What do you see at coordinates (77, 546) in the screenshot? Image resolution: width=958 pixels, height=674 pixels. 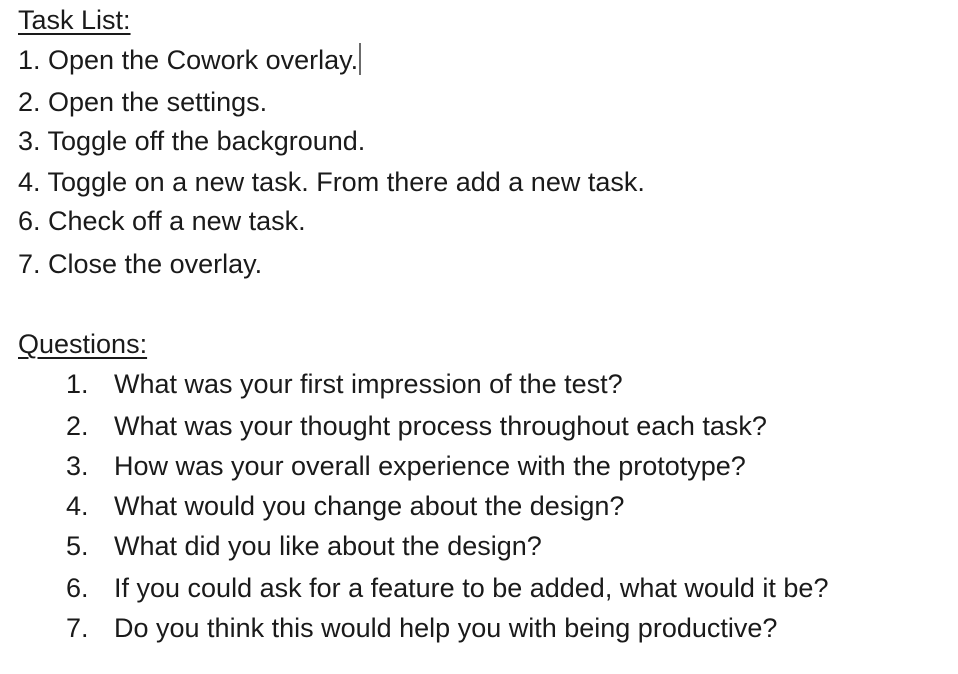 I see `question-number: 5.` at bounding box center [77, 546].